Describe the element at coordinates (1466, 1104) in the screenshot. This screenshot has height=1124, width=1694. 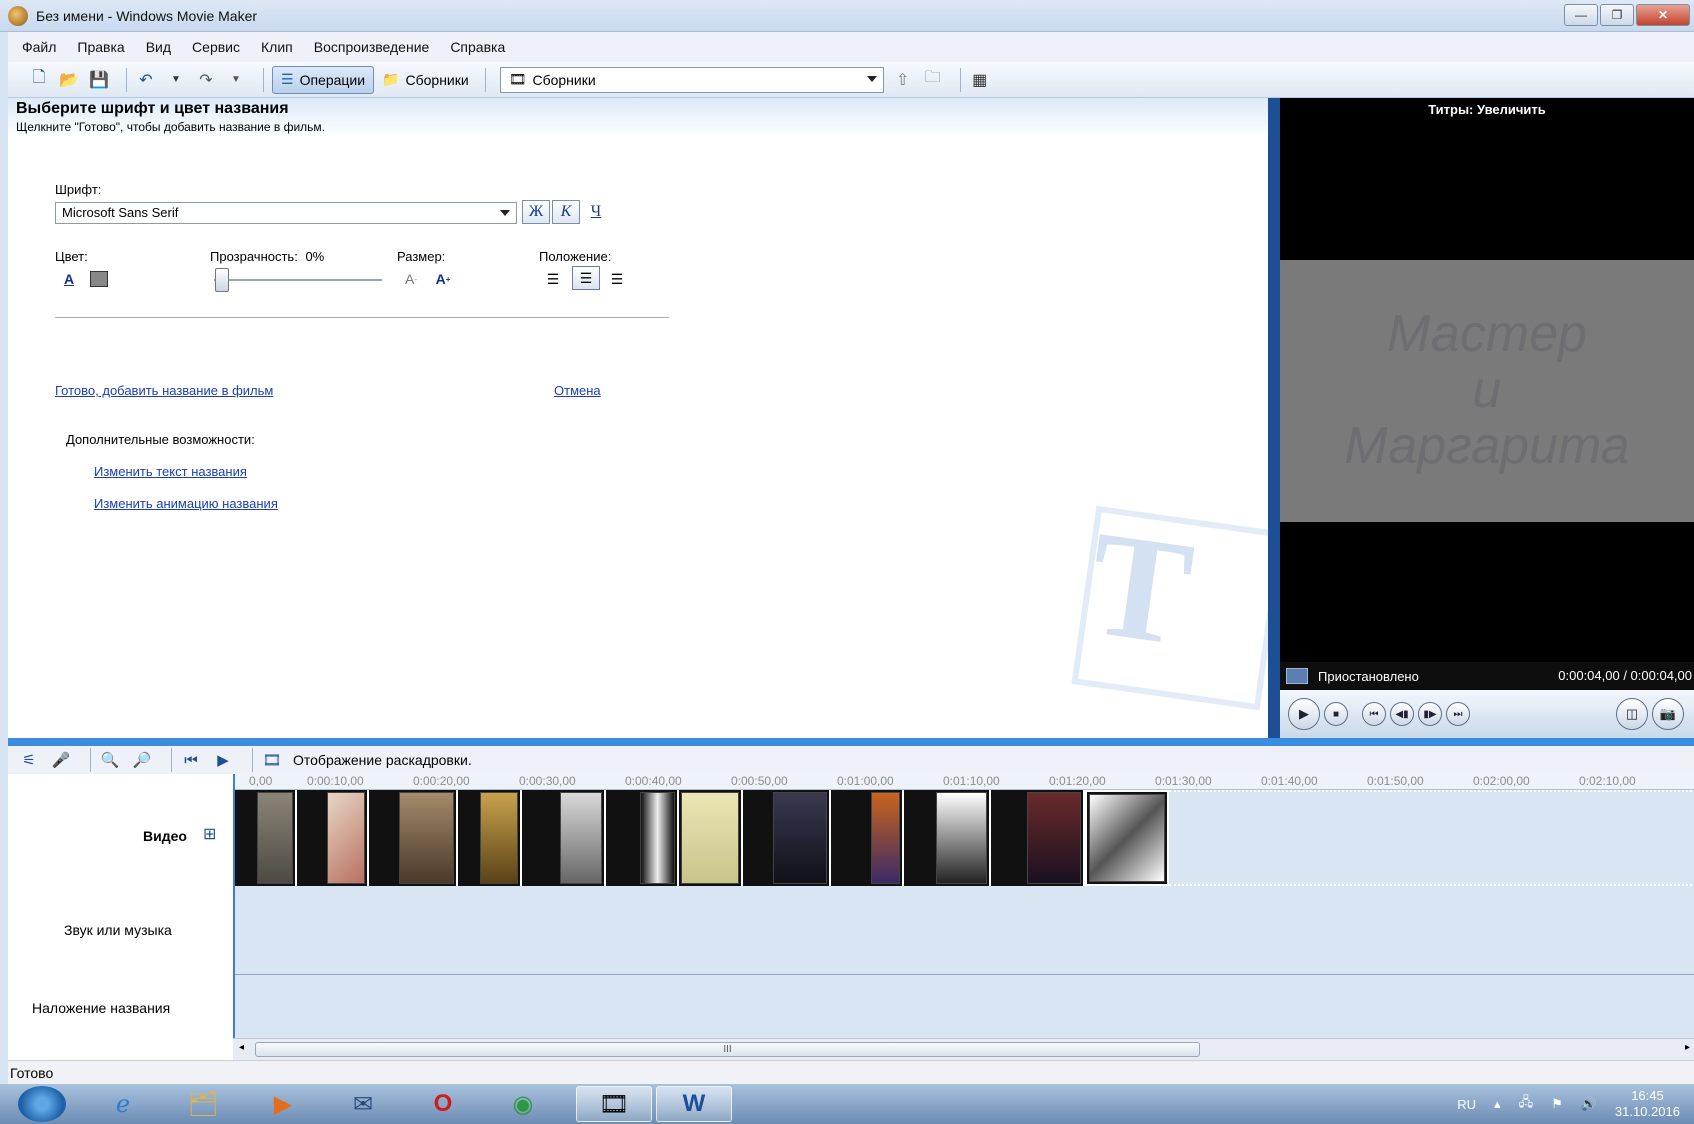
I see `language-indicator: RU` at that location.